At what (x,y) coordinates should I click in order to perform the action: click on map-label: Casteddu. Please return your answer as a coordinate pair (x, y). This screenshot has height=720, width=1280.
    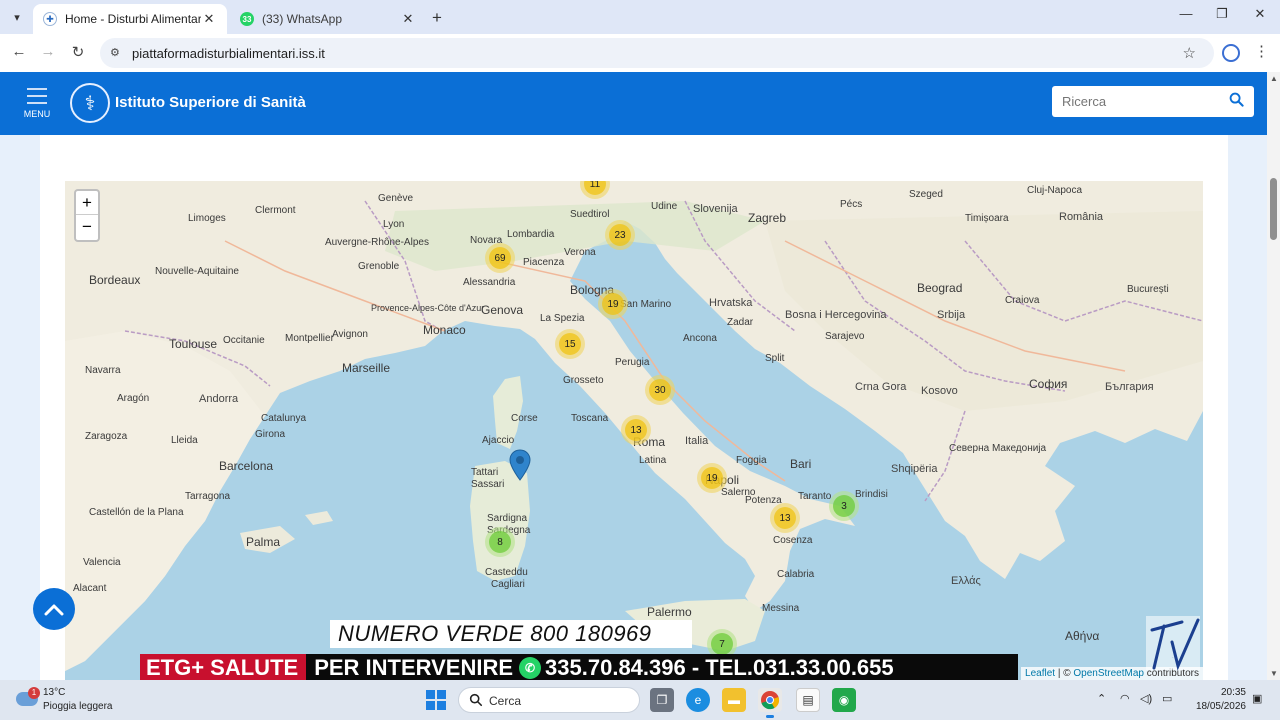
    Looking at the image, I should click on (506, 572).